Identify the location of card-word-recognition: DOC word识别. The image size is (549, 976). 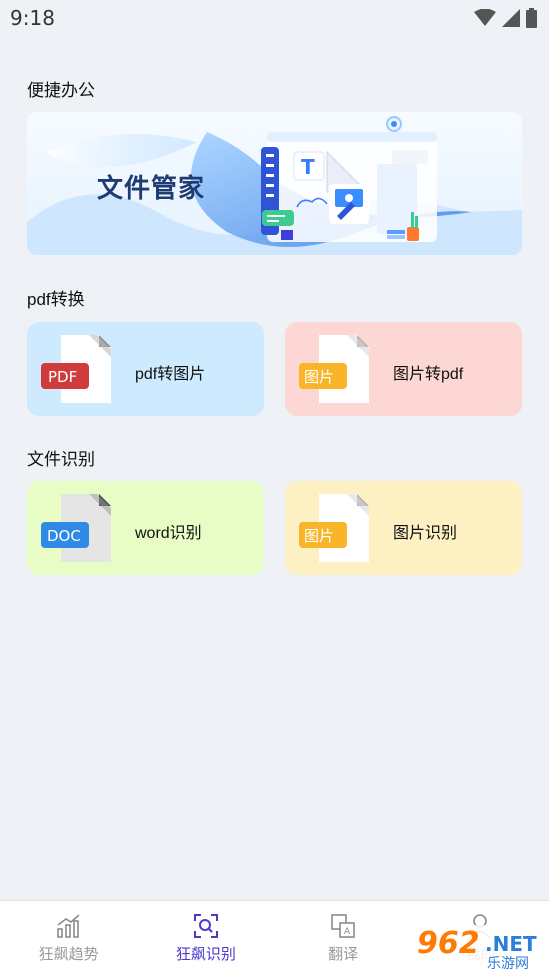
(145, 528).